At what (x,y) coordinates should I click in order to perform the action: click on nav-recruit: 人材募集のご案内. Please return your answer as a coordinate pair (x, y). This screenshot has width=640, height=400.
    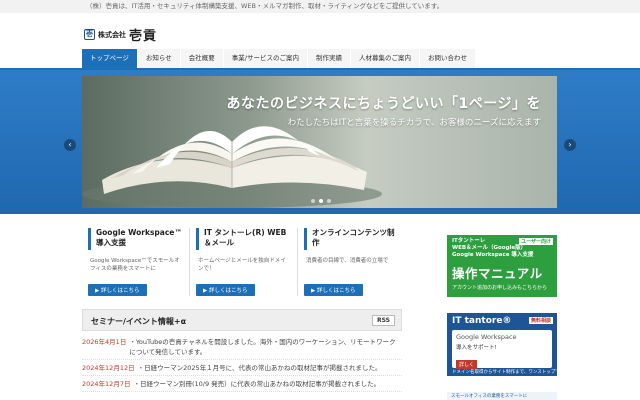
    Looking at the image, I should click on (385, 58).